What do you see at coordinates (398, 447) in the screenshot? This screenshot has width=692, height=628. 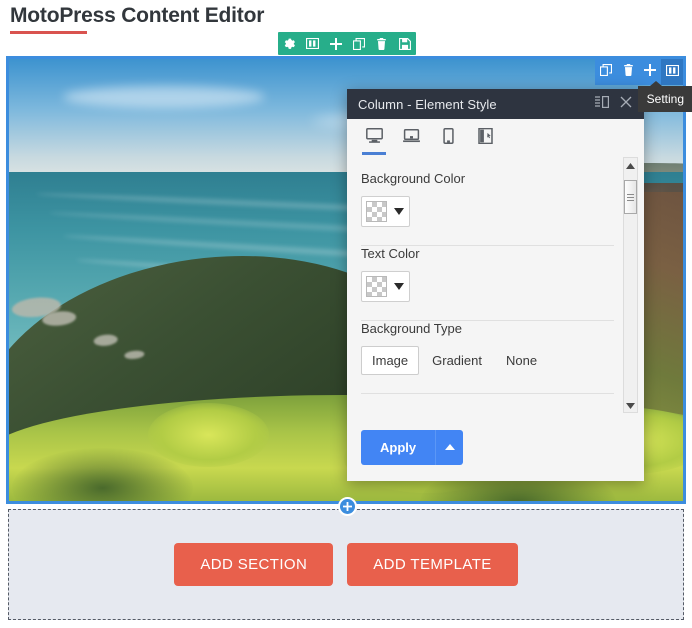 I see `apply-button: Apply` at bounding box center [398, 447].